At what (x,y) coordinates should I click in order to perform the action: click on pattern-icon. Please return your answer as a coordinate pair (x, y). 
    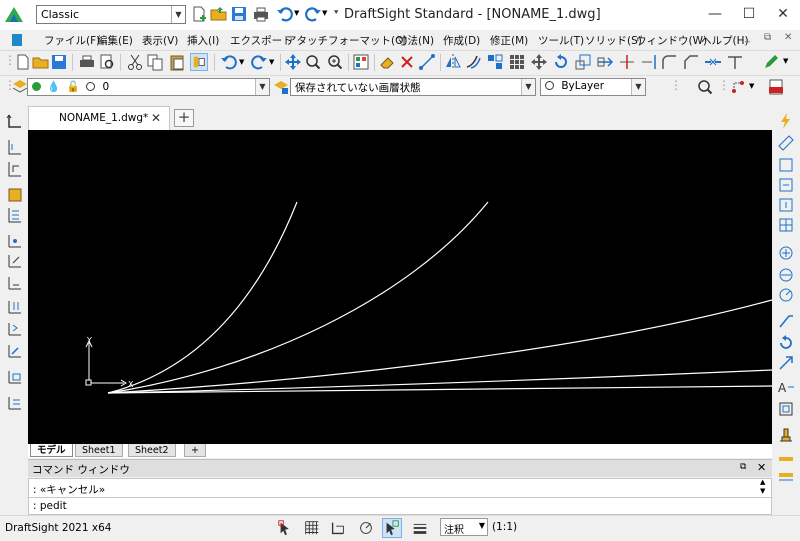
    Looking at the image, I should click on (495, 62).